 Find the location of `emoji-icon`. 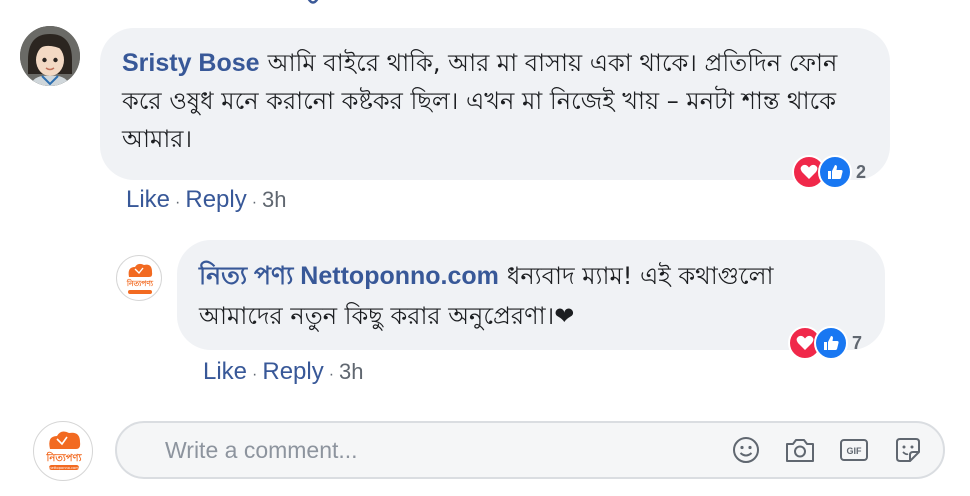

emoji-icon is located at coordinates (746, 450).